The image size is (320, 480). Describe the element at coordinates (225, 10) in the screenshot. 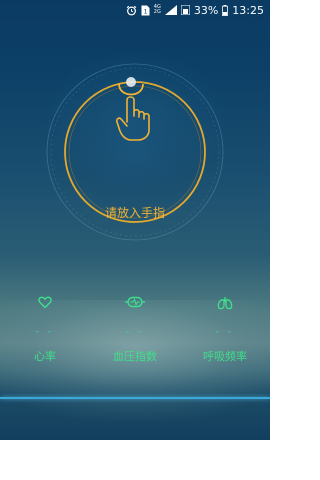

I see `battery-icon` at that location.